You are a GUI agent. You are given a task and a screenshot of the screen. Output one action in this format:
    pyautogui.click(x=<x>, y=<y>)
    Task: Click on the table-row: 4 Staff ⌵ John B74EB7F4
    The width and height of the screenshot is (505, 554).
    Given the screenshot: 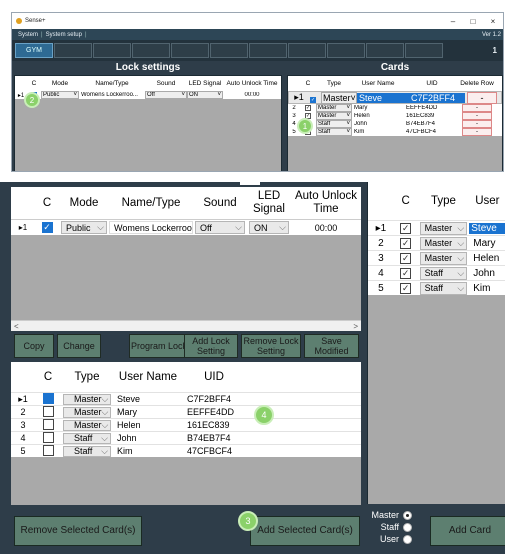 What is the action you would take?
    pyautogui.click(x=186, y=437)
    